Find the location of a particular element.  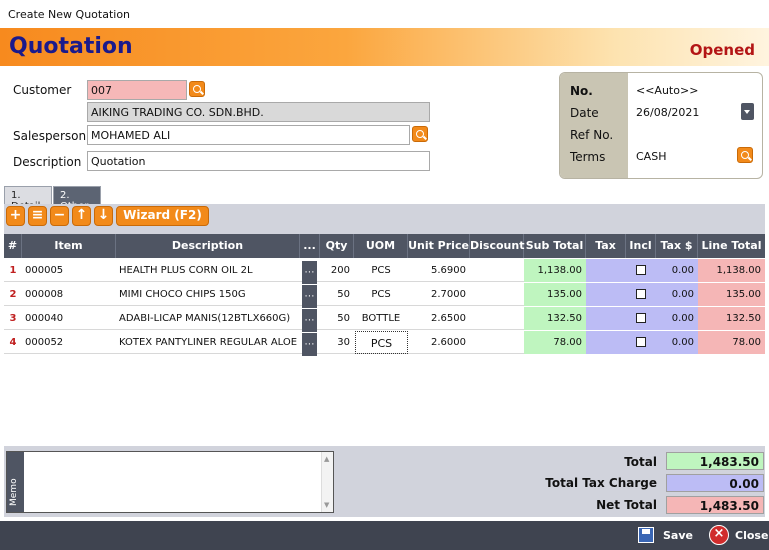

customer-code-field: 007 is located at coordinates (137, 90).